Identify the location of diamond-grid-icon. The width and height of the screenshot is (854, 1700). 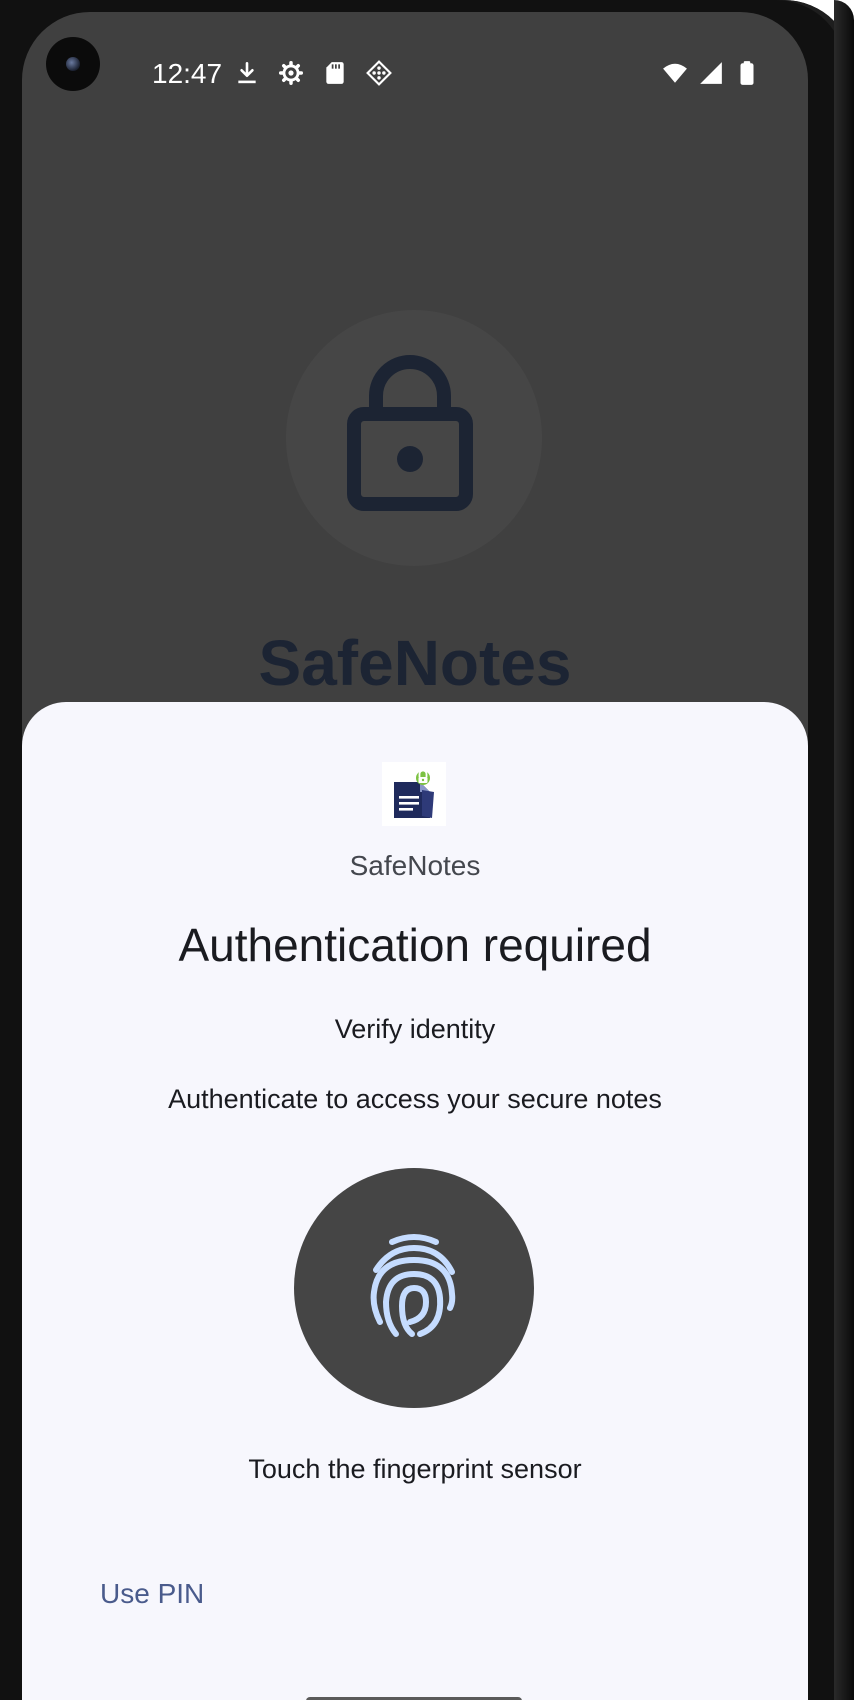
(379, 73).